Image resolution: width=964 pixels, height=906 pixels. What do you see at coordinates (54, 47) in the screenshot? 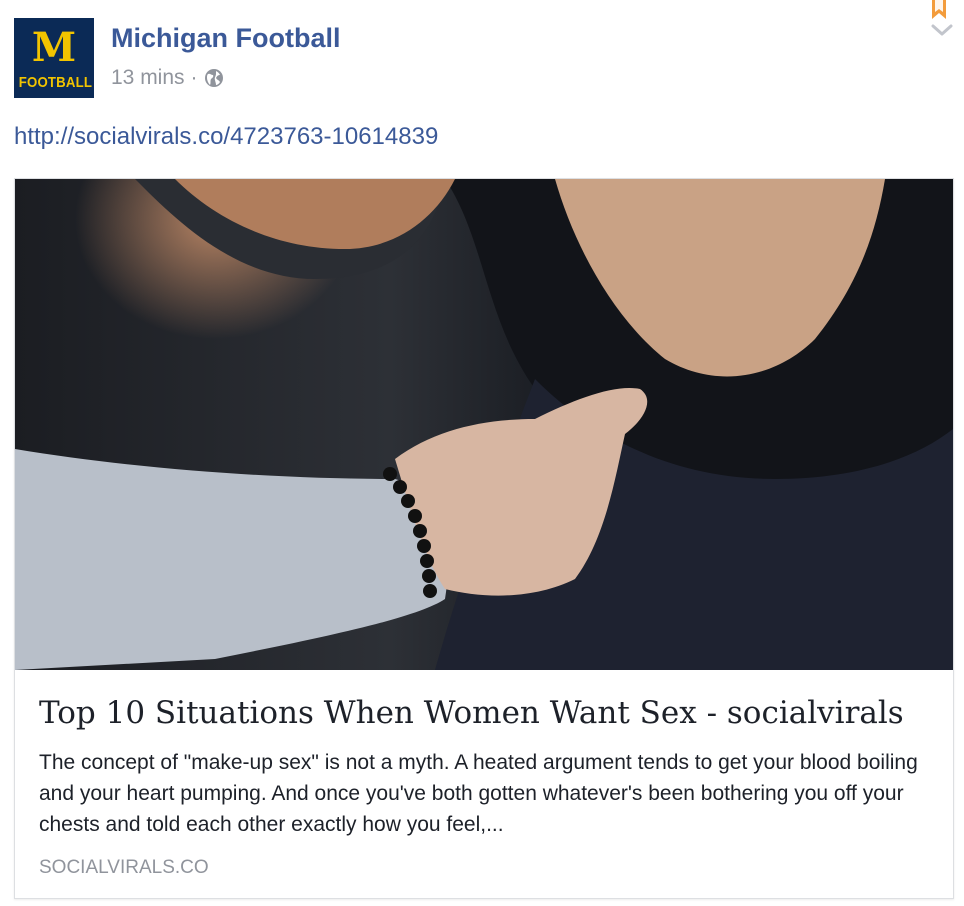
I see `avatar-logo-letter: M` at bounding box center [54, 47].